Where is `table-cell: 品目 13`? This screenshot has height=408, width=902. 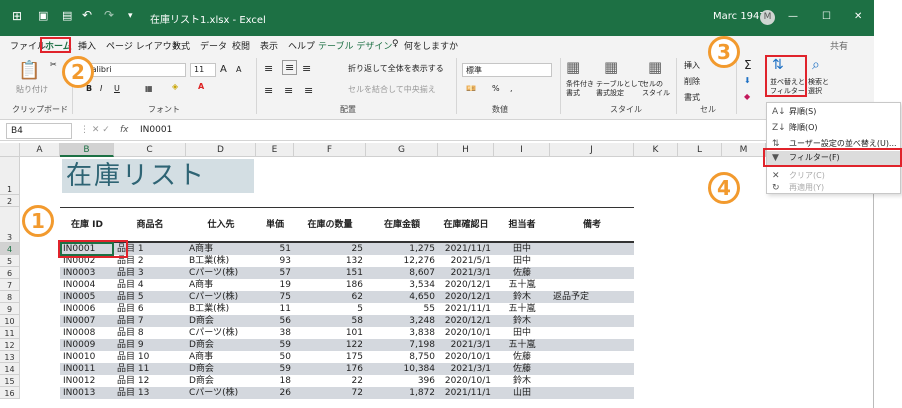 table-cell: 品目 13 is located at coordinates (150, 393).